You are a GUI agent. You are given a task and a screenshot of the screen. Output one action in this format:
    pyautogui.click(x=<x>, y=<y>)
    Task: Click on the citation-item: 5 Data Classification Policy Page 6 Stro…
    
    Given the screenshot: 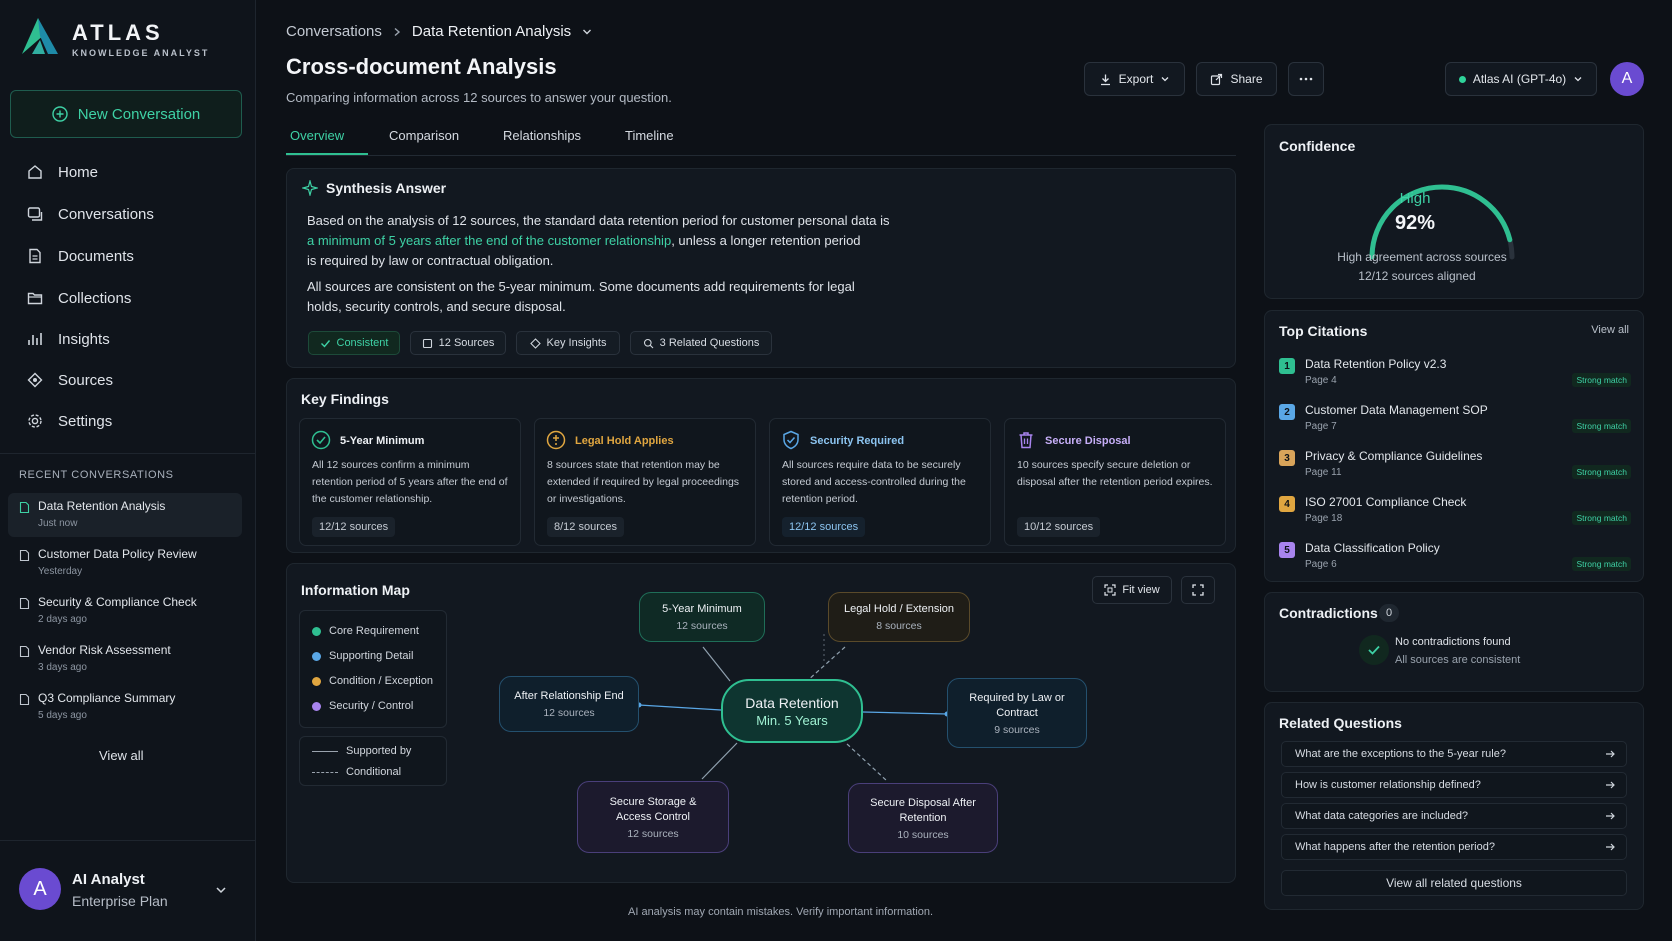 What is the action you would take?
    pyautogui.click(x=1454, y=558)
    